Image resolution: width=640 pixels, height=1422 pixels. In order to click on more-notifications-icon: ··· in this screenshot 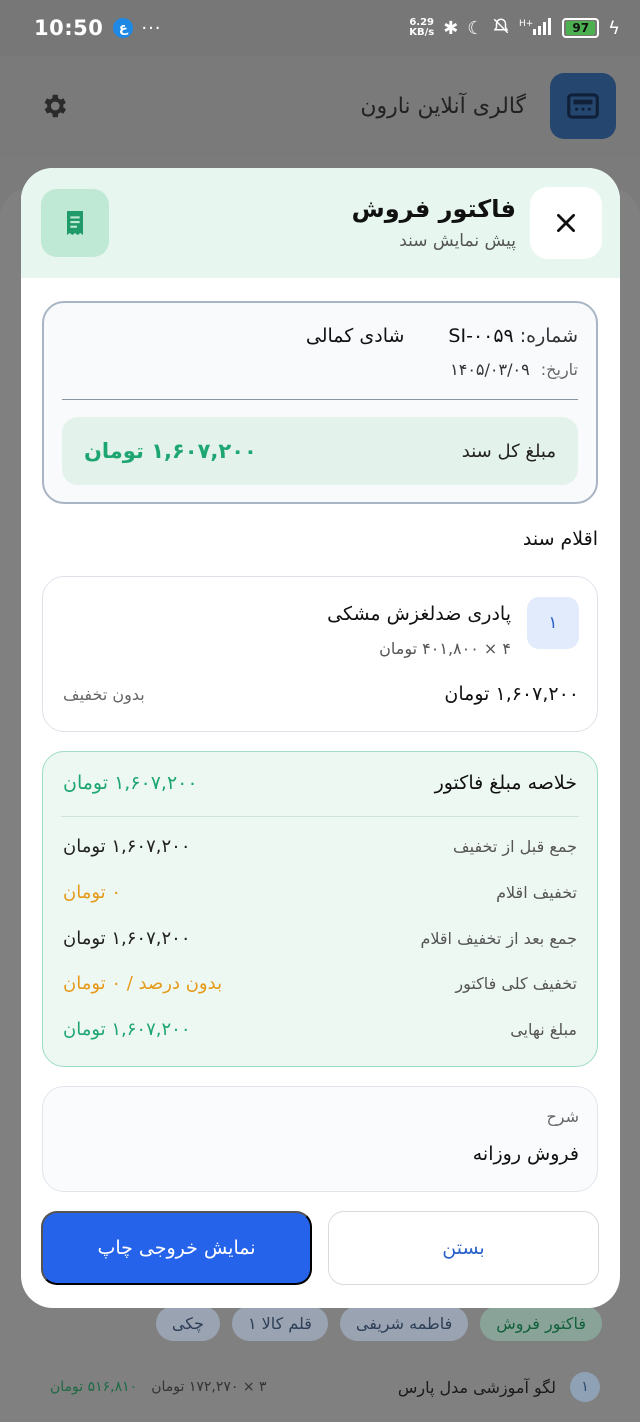, I will do `click(151, 28)`.